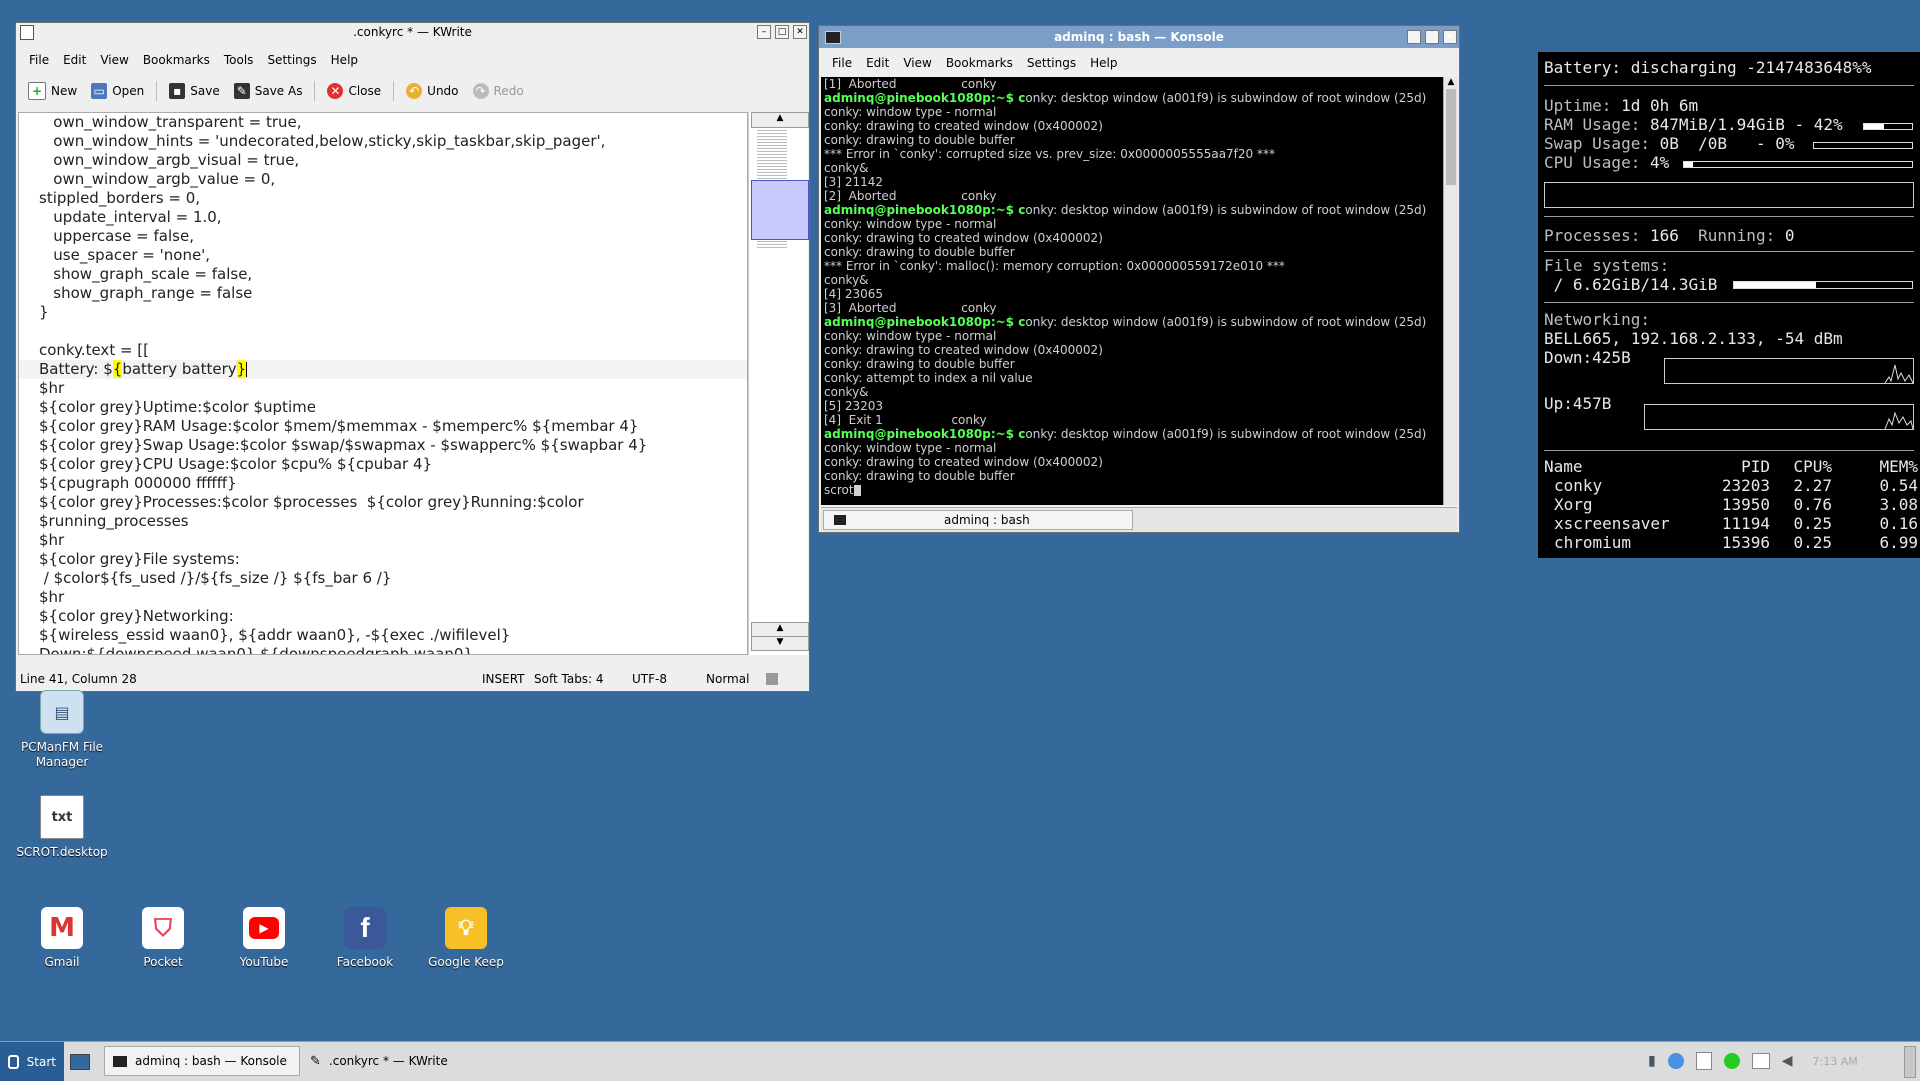 The image size is (1920, 1081). What do you see at coordinates (1675, 1061) in the screenshot?
I see `browser-icon` at bounding box center [1675, 1061].